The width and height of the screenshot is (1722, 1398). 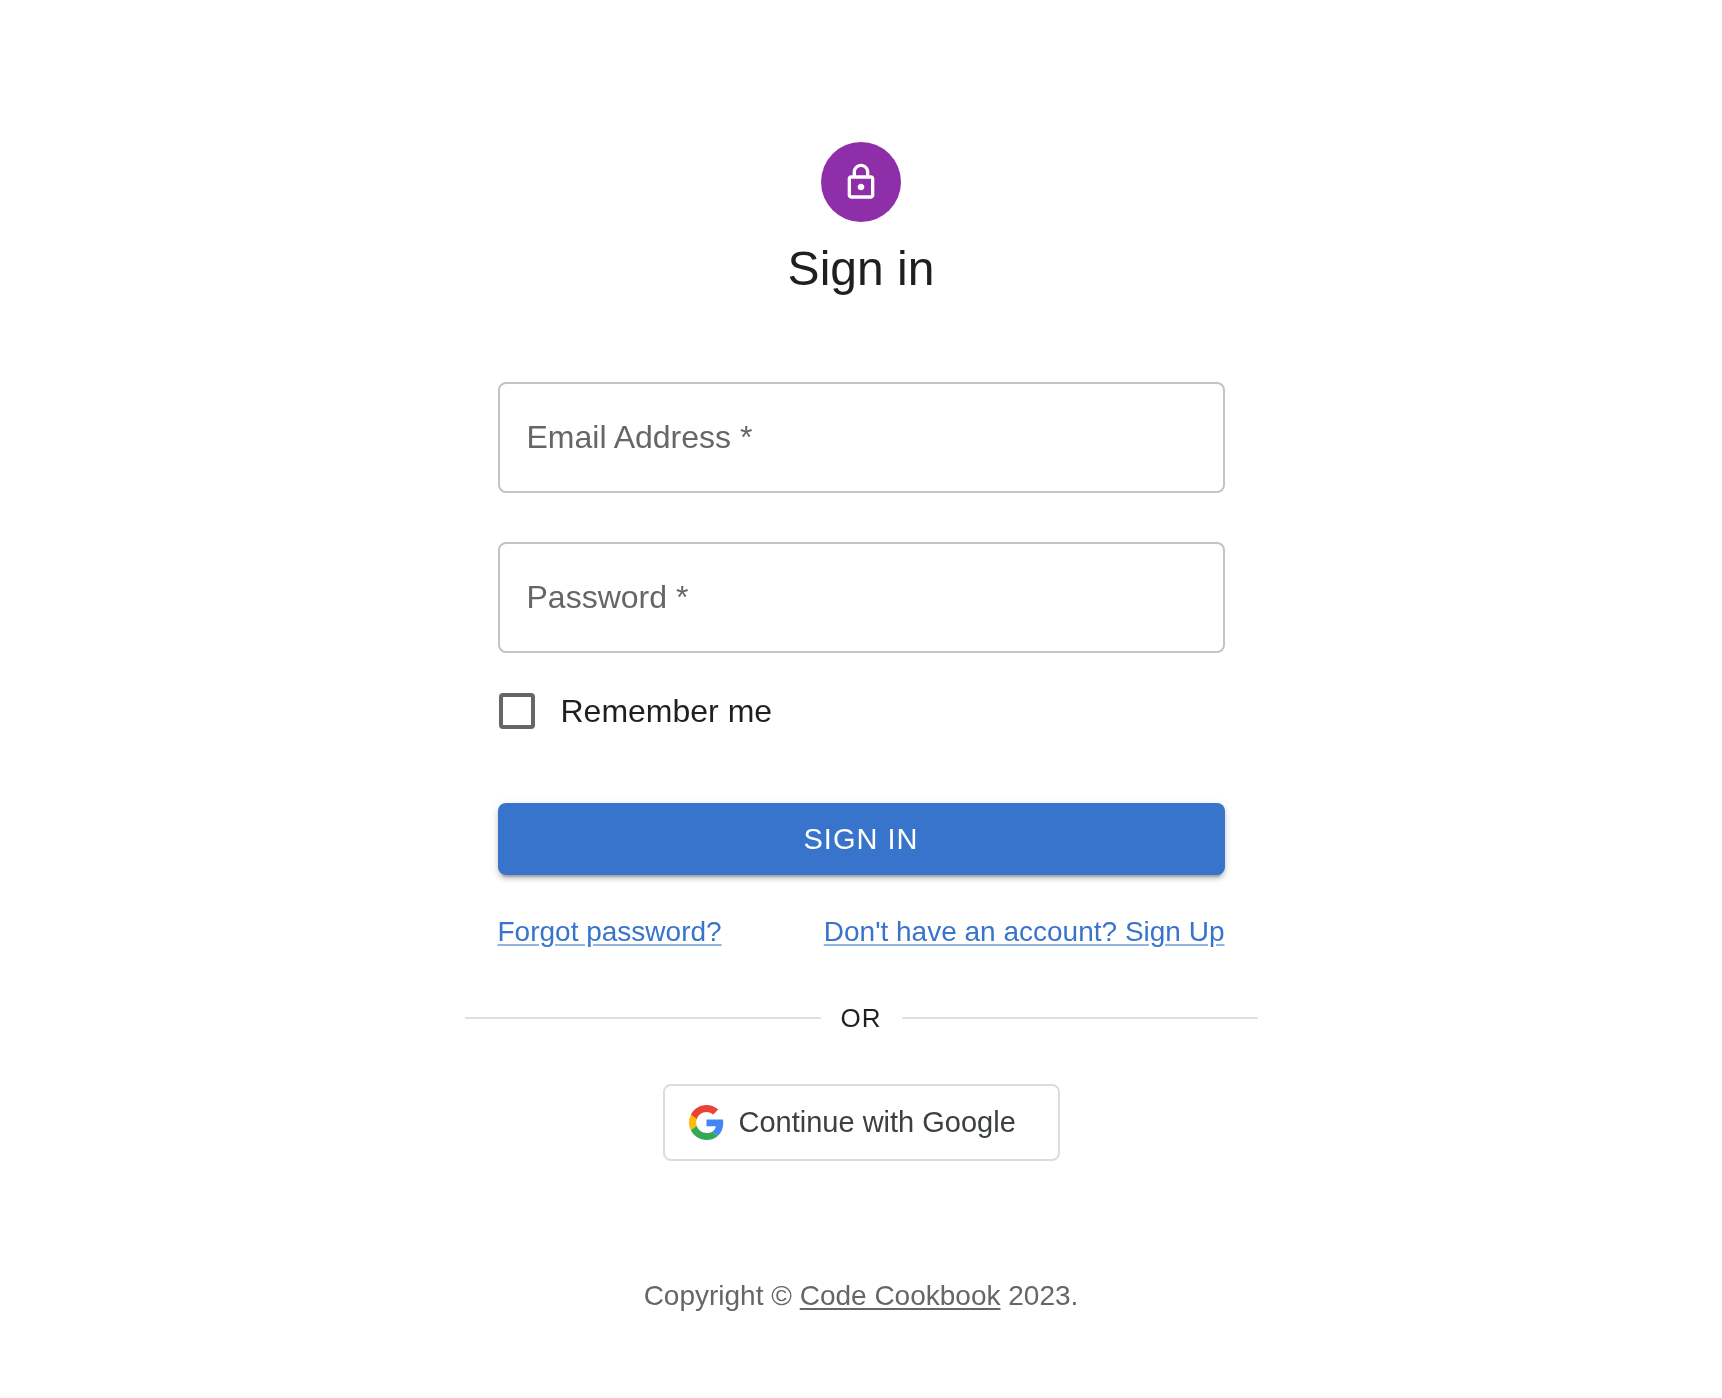 What do you see at coordinates (516, 711) in the screenshot?
I see `checkbox` at bounding box center [516, 711].